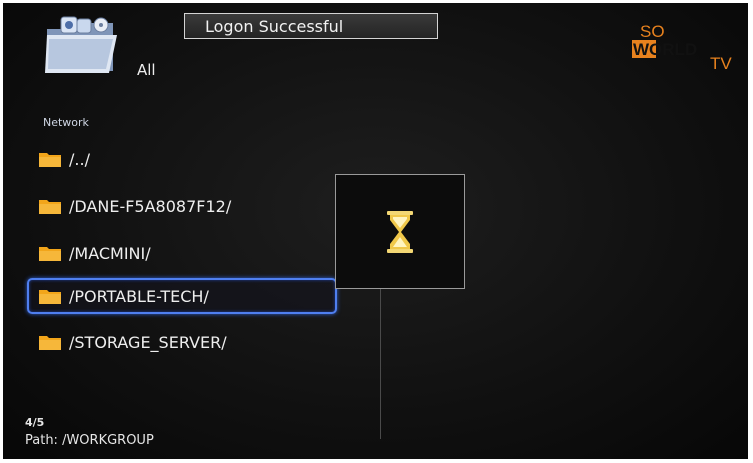  I want to click on current-path: Path: /WORKGROUP, so click(89, 440).